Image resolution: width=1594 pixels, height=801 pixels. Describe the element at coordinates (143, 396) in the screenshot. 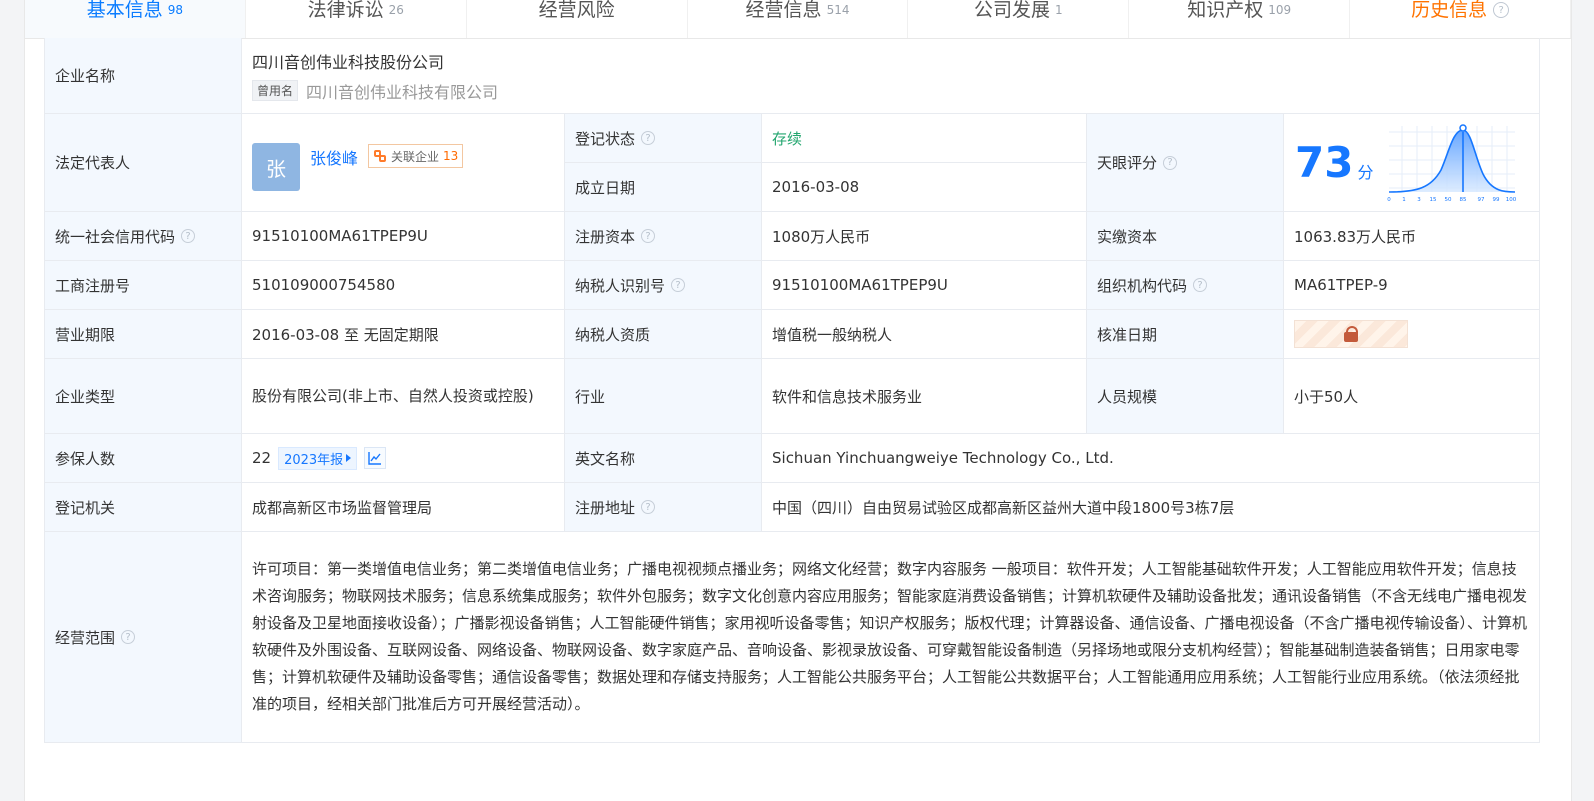

I see `type-label: 企业类型` at that location.